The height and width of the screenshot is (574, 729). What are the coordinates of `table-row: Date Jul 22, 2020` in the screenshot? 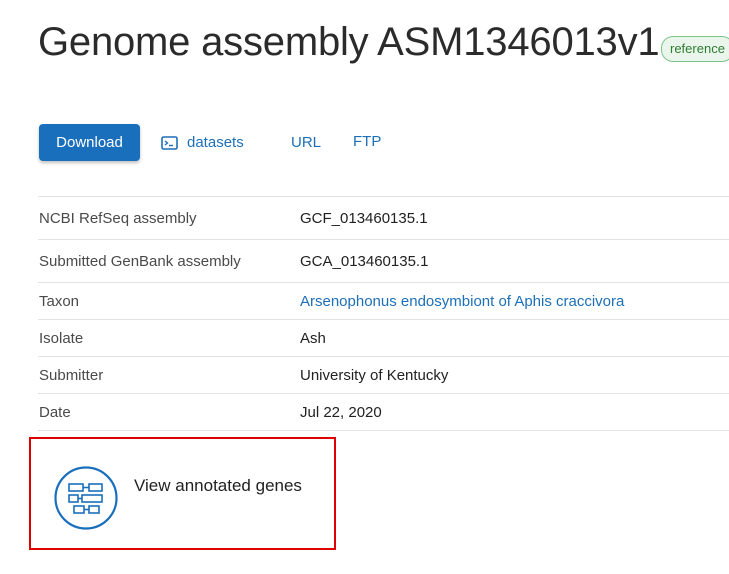 It's located at (383, 412).